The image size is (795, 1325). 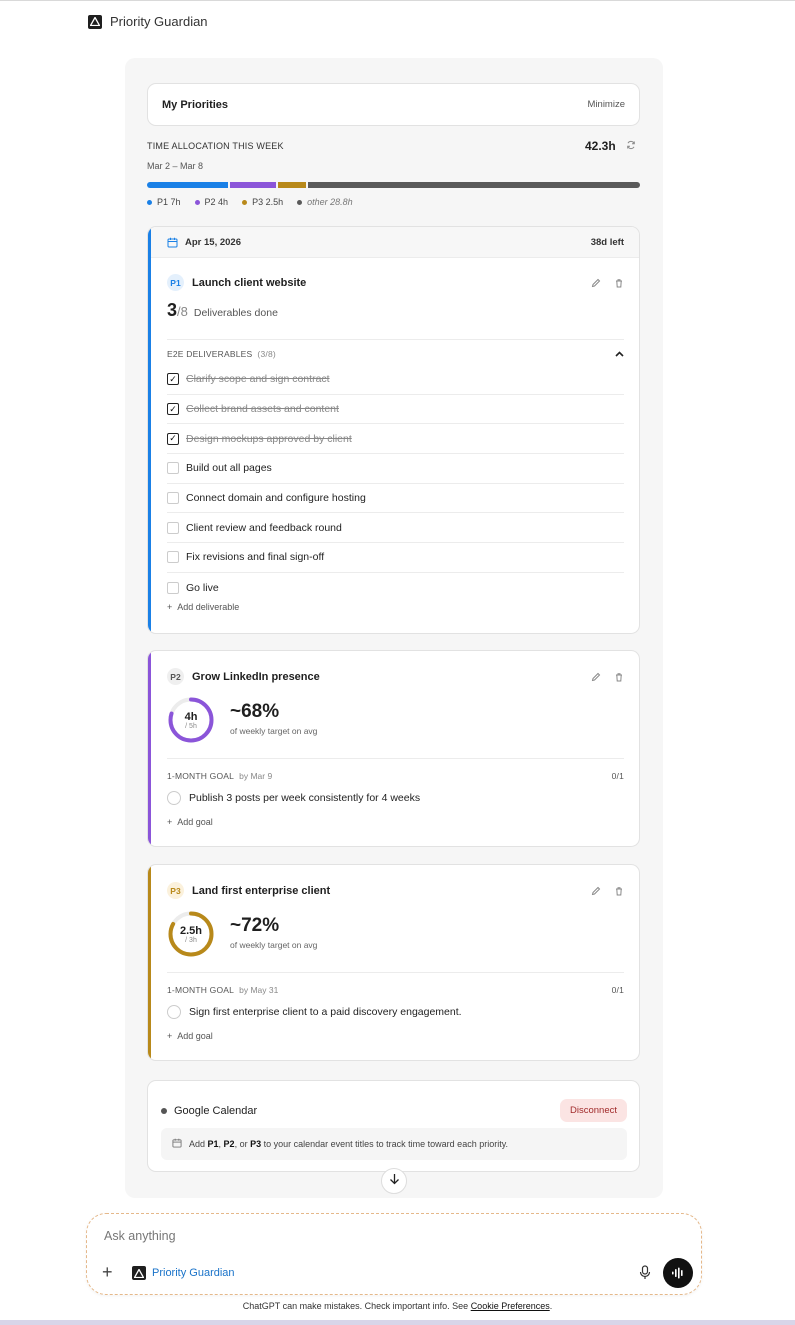 What do you see at coordinates (183, 1273) in the screenshot?
I see `app-chip: Priority Guardian` at bounding box center [183, 1273].